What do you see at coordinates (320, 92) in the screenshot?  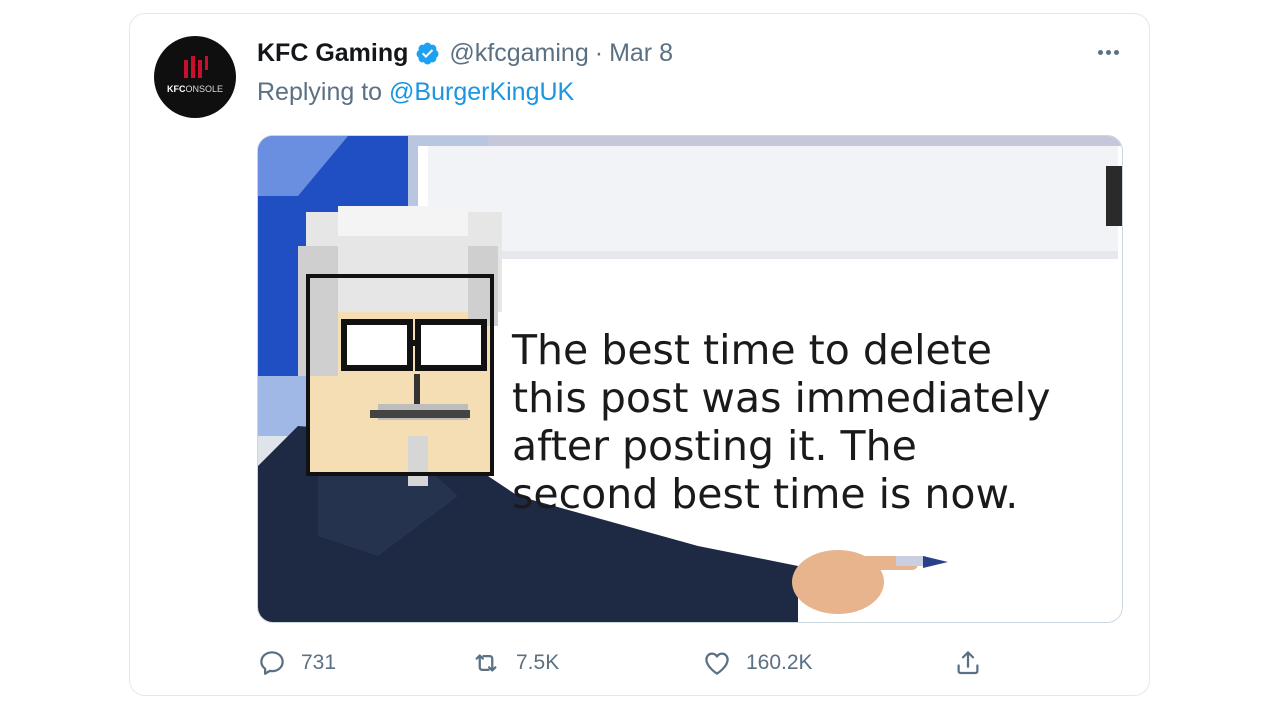 I see `replying-to-prefix: Replying to` at bounding box center [320, 92].